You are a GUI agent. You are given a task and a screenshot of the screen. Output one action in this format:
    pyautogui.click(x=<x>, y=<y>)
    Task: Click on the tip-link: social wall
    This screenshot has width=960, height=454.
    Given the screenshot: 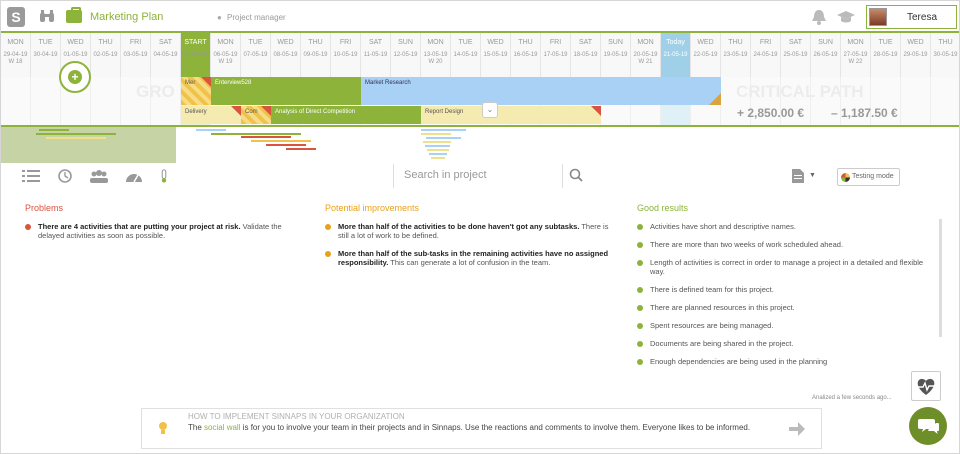 What is the action you would take?
    pyautogui.click(x=222, y=427)
    